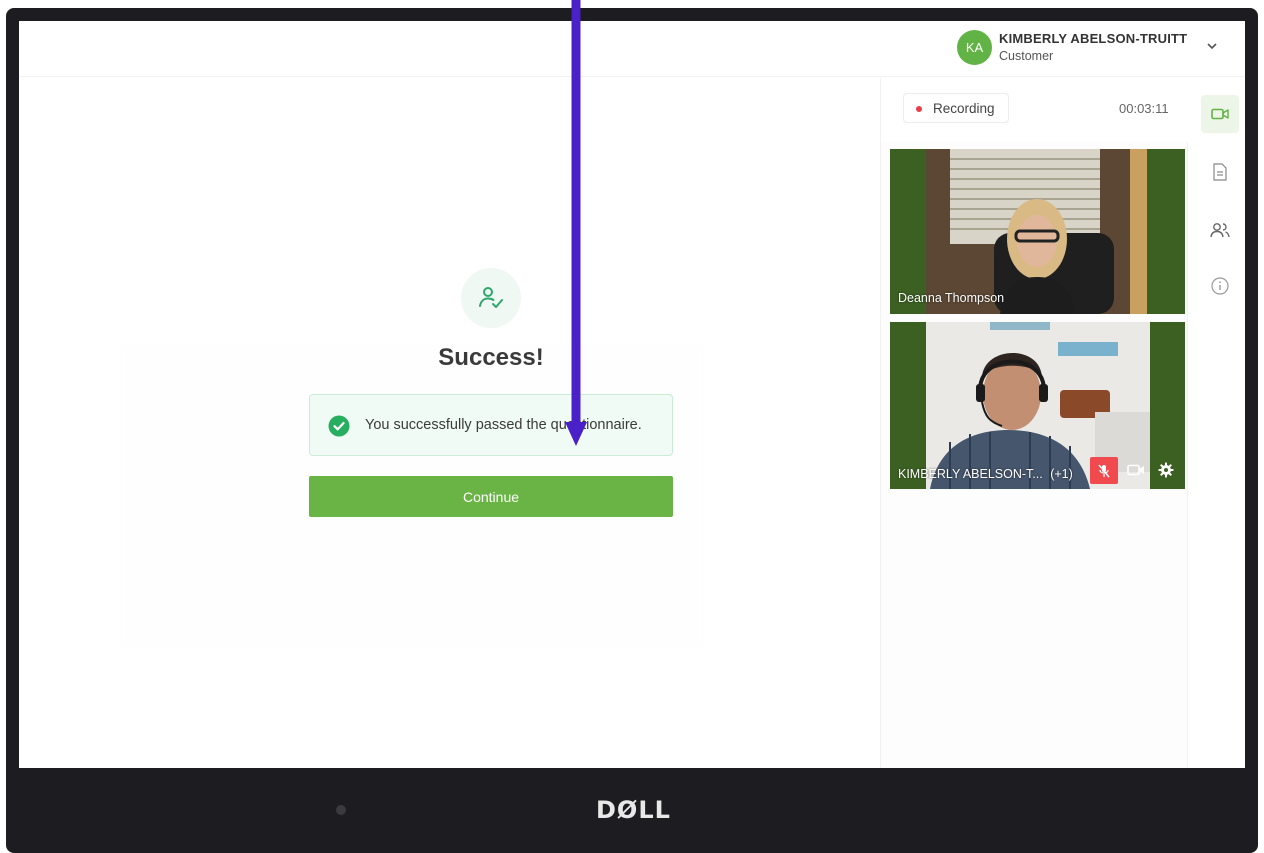 The width and height of the screenshot is (1264, 853). Describe the element at coordinates (919, 109) in the screenshot. I see `recording-dot-icon` at that location.